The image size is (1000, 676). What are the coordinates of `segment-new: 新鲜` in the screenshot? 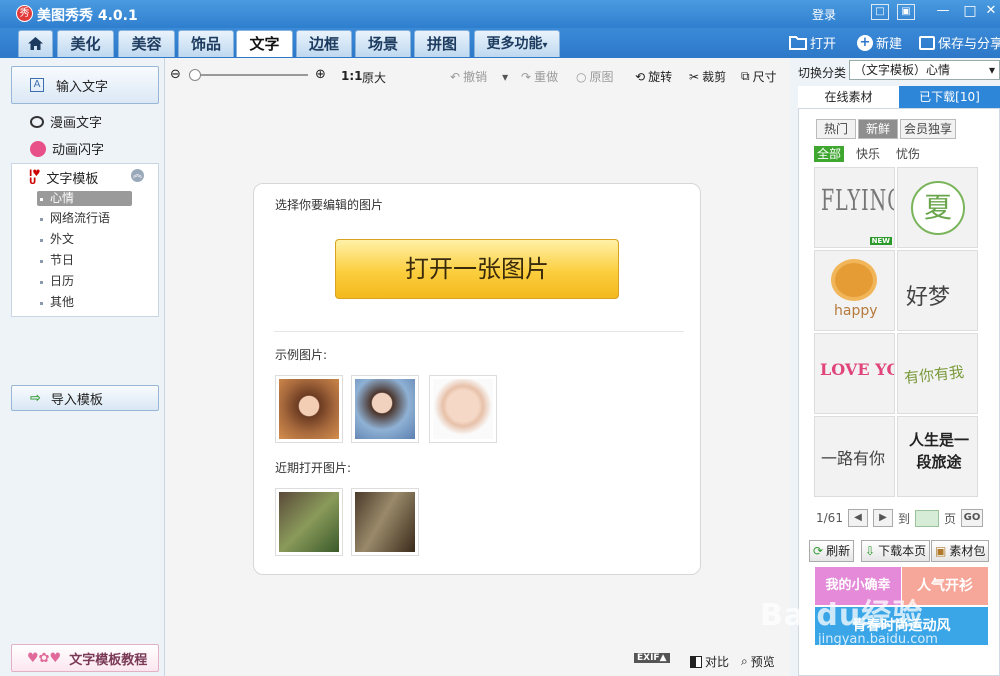 It's located at (878, 129).